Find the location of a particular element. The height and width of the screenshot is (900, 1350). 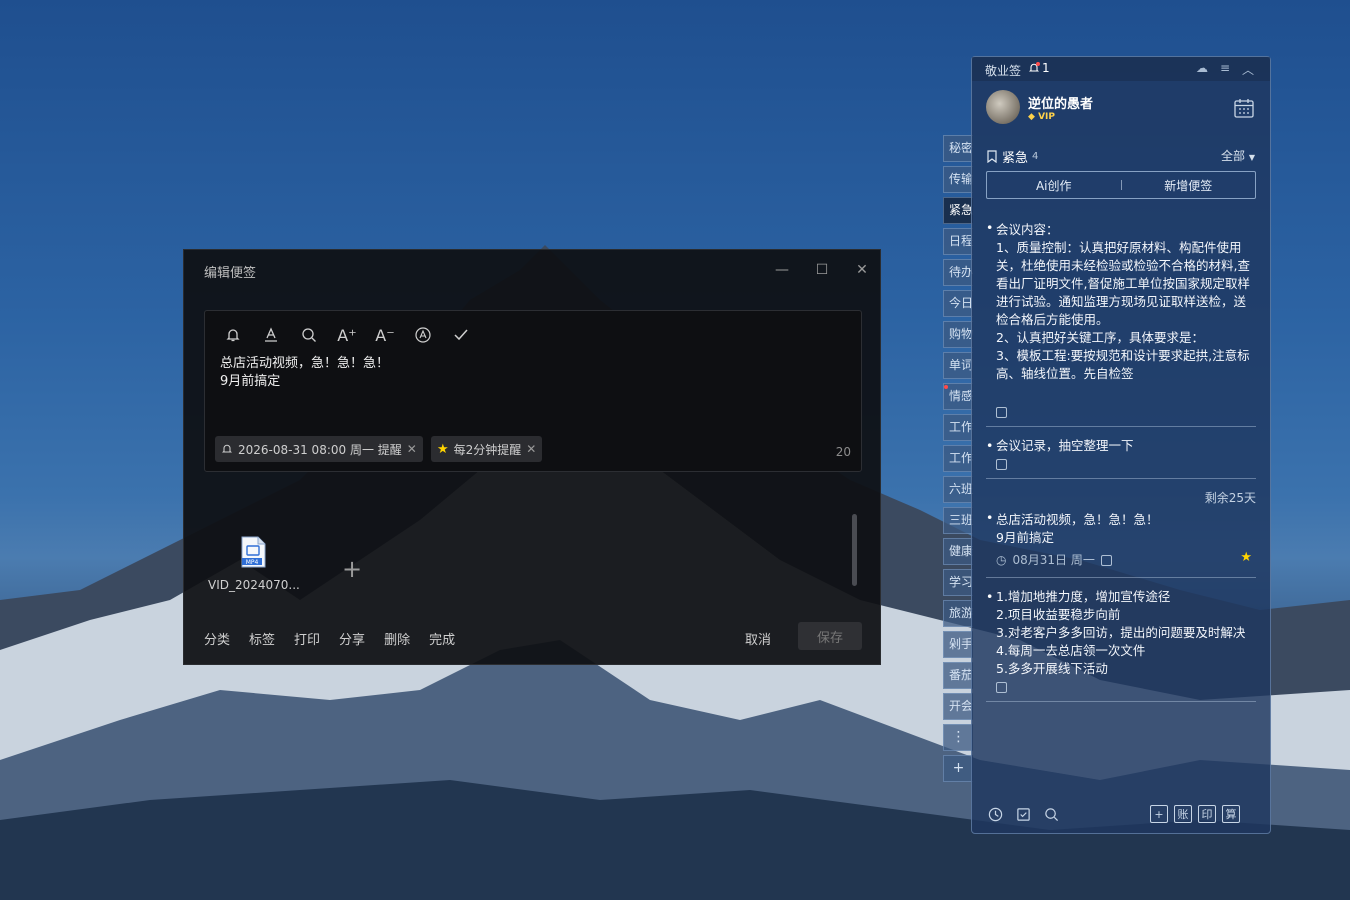

scrollbar is located at coordinates (854, 550).